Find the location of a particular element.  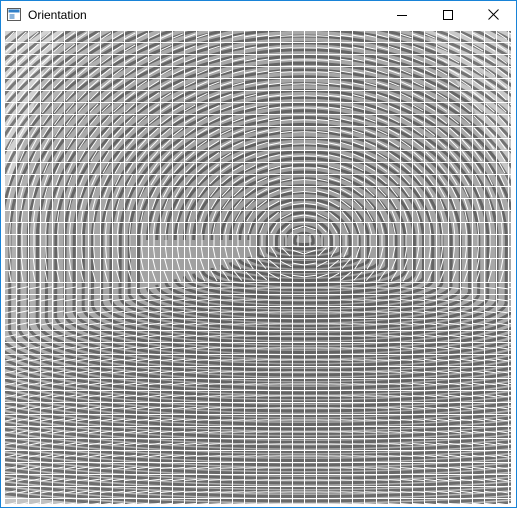

close-button is located at coordinates (493, 15).